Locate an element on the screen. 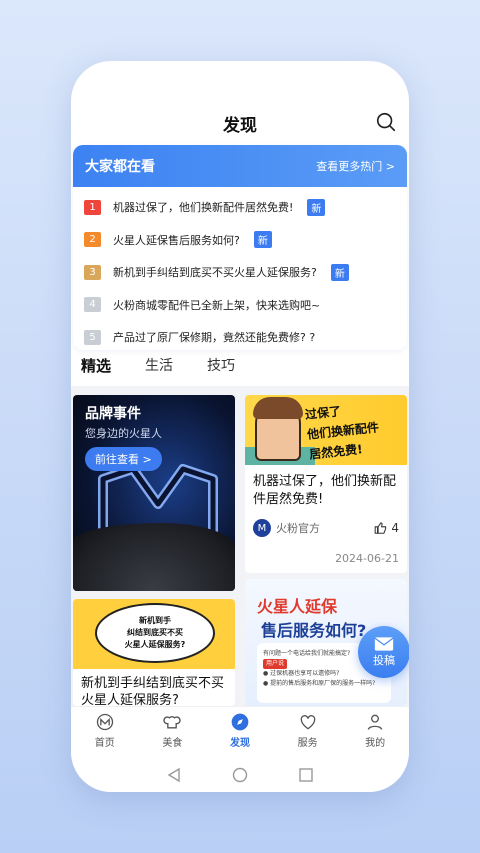 The image size is (480, 853). rank-badge: 2 is located at coordinates (92, 240).